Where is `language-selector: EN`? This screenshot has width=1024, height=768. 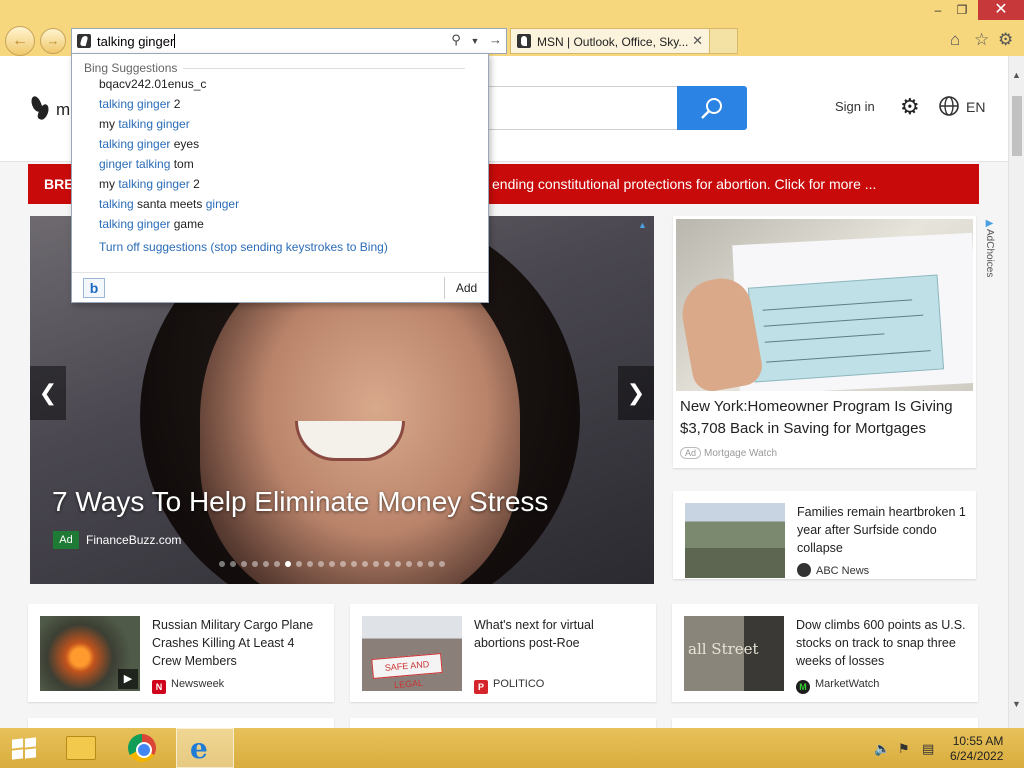 language-selector: EN is located at coordinates (975, 107).